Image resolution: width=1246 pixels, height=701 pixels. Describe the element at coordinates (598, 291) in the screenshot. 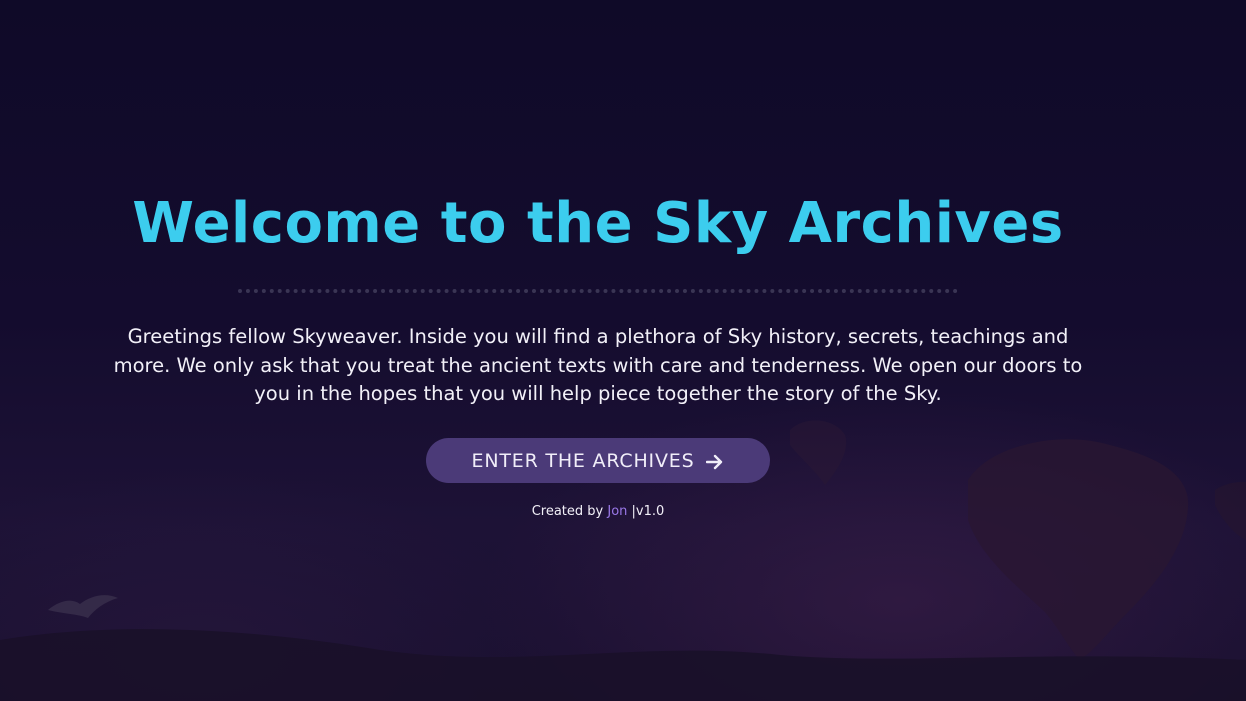

I see `dotted-divider` at that location.